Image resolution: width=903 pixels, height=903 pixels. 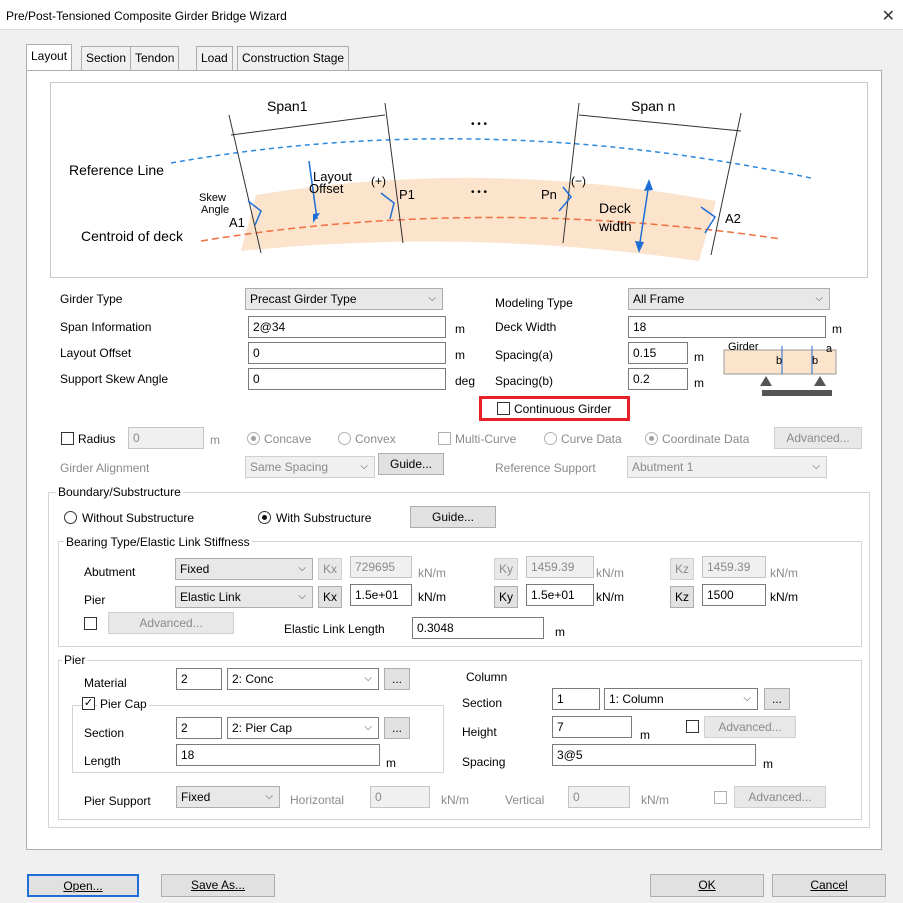 What do you see at coordinates (526, 327) in the screenshot?
I see `deck-width-label: Deck Width` at bounding box center [526, 327].